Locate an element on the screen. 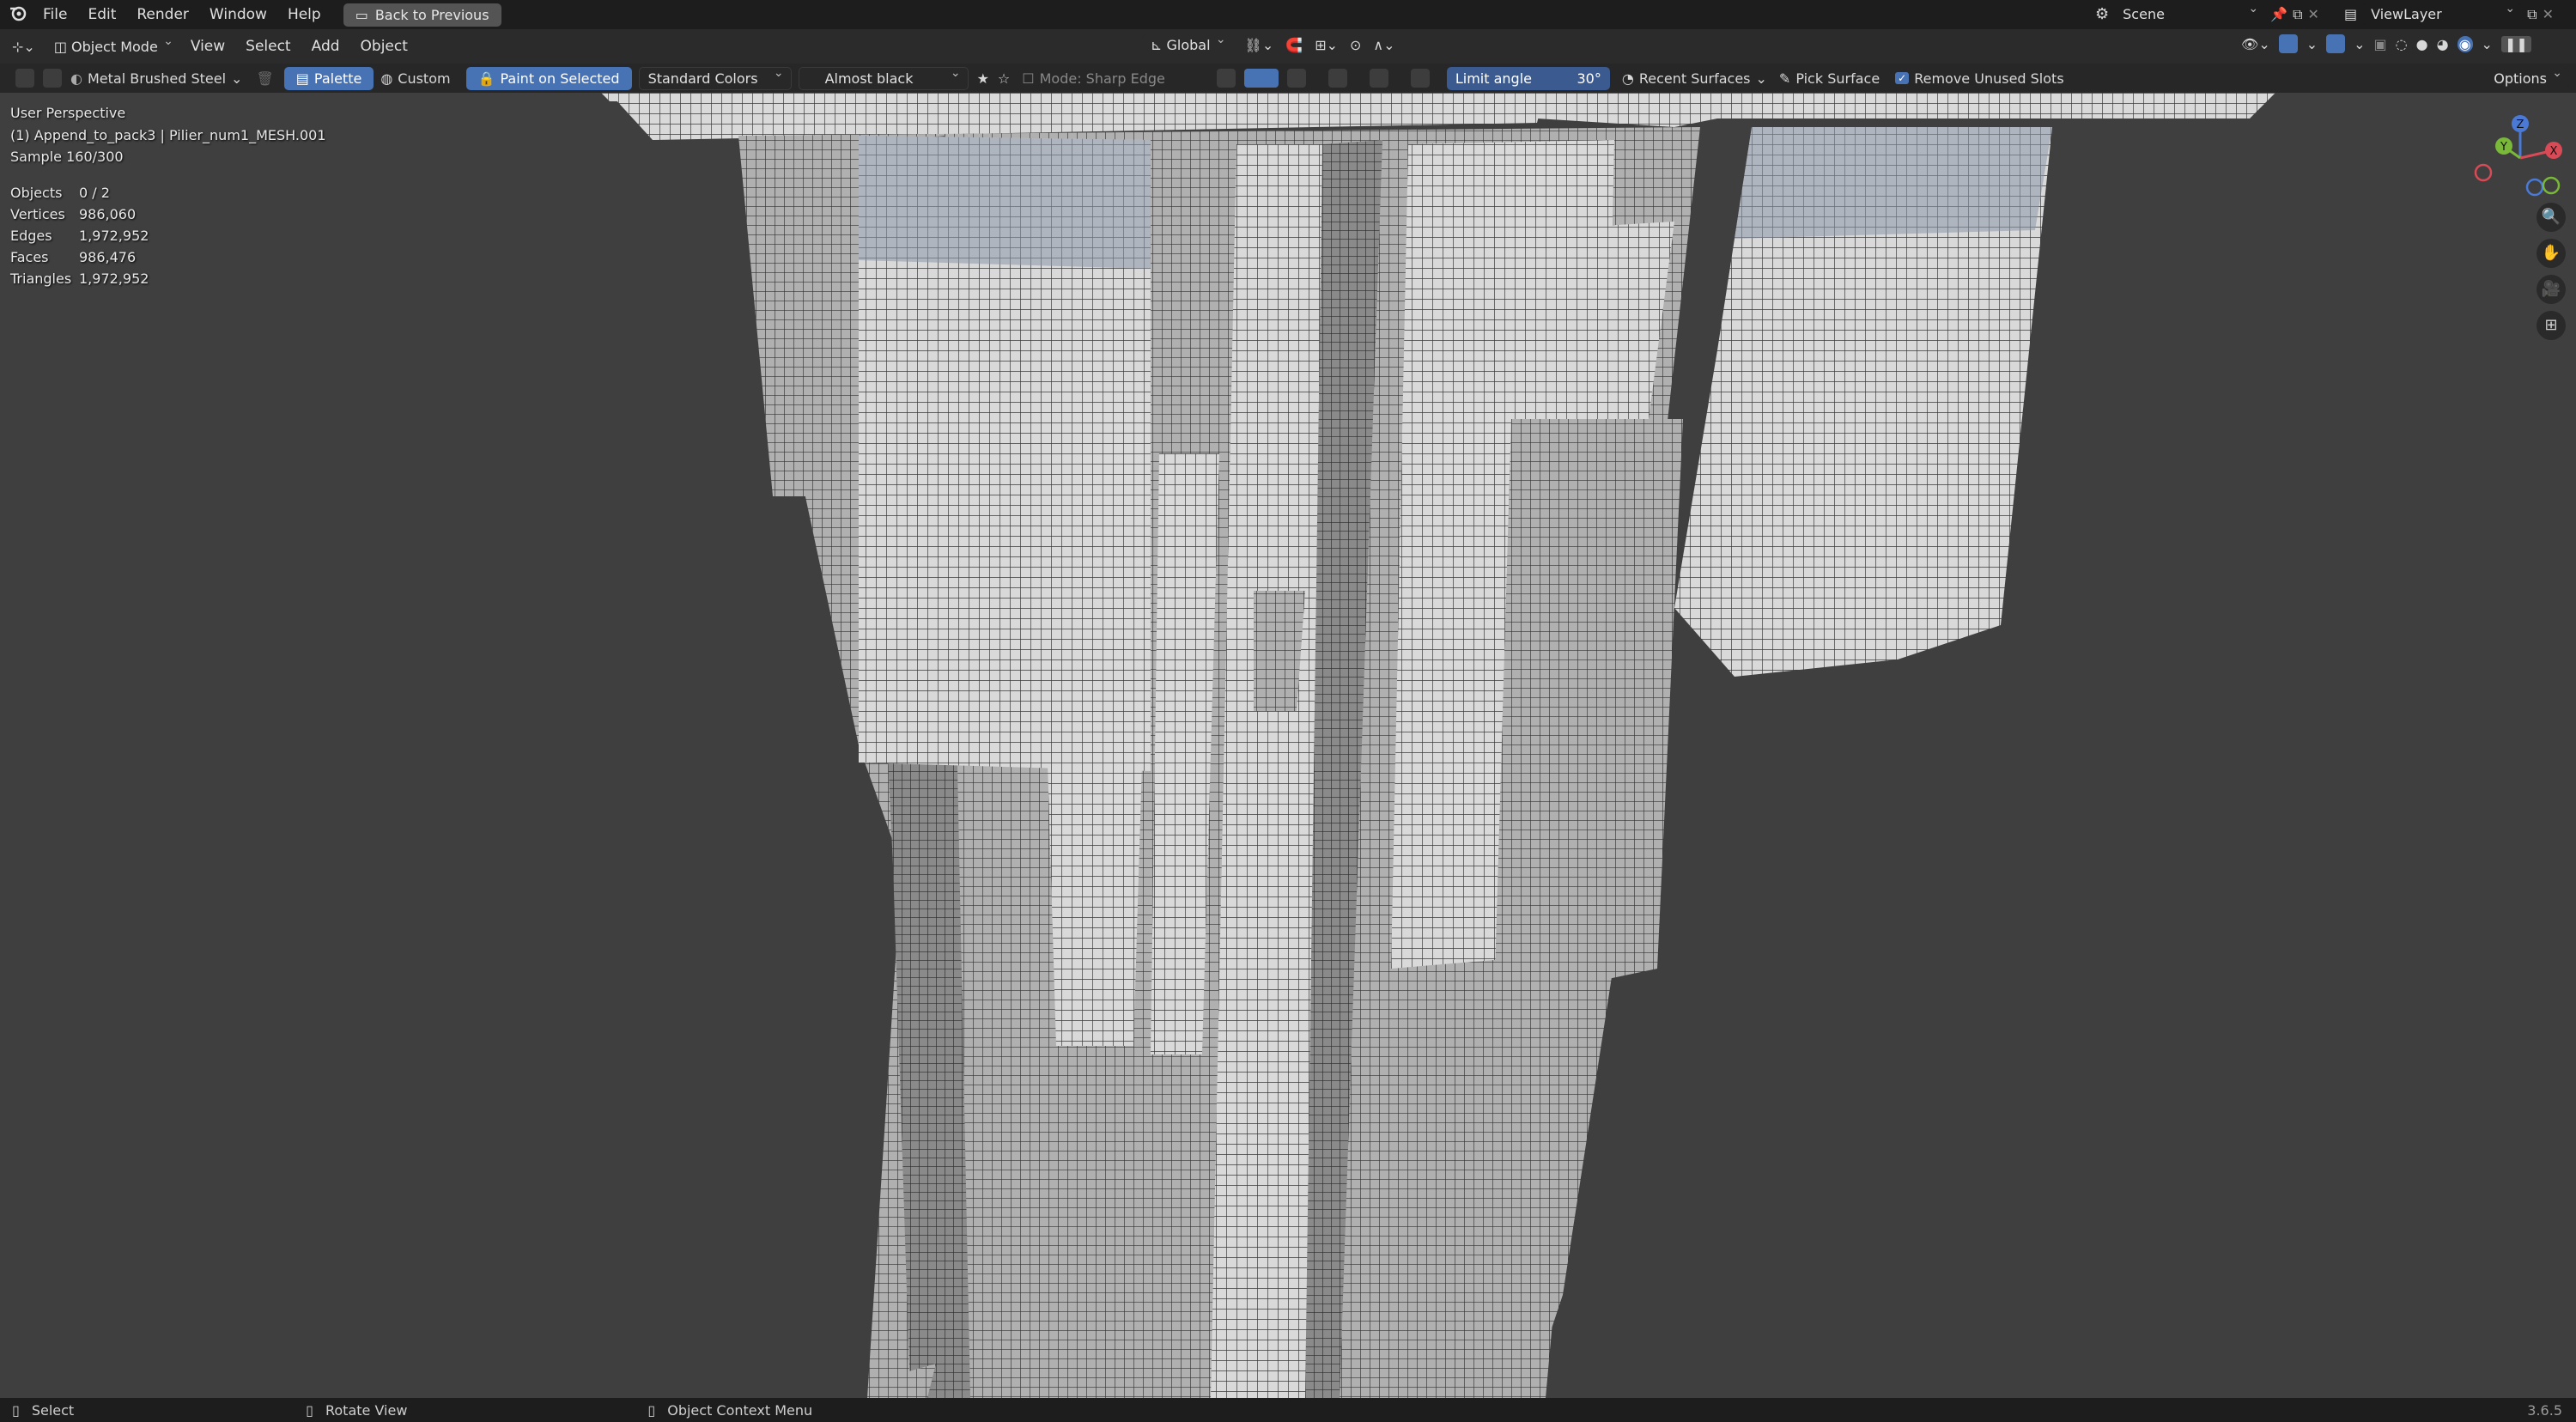 The width and height of the screenshot is (2576, 1422). menu-add: Add is located at coordinates (325, 46).